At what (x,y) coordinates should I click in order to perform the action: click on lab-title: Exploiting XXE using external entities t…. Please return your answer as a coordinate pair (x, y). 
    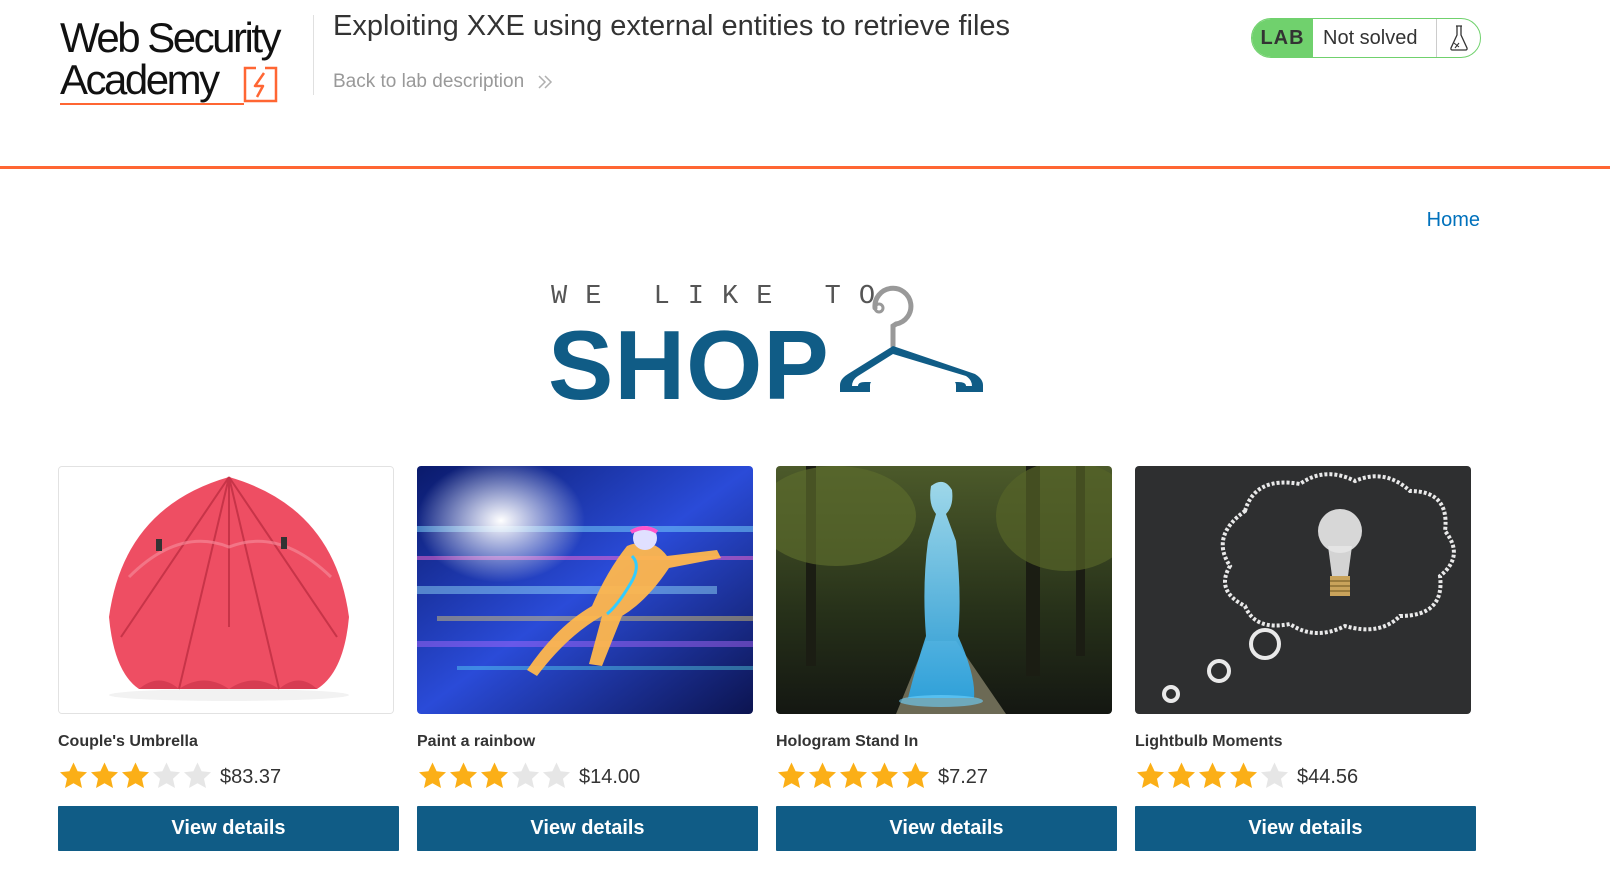
    Looking at the image, I should click on (672, 26).